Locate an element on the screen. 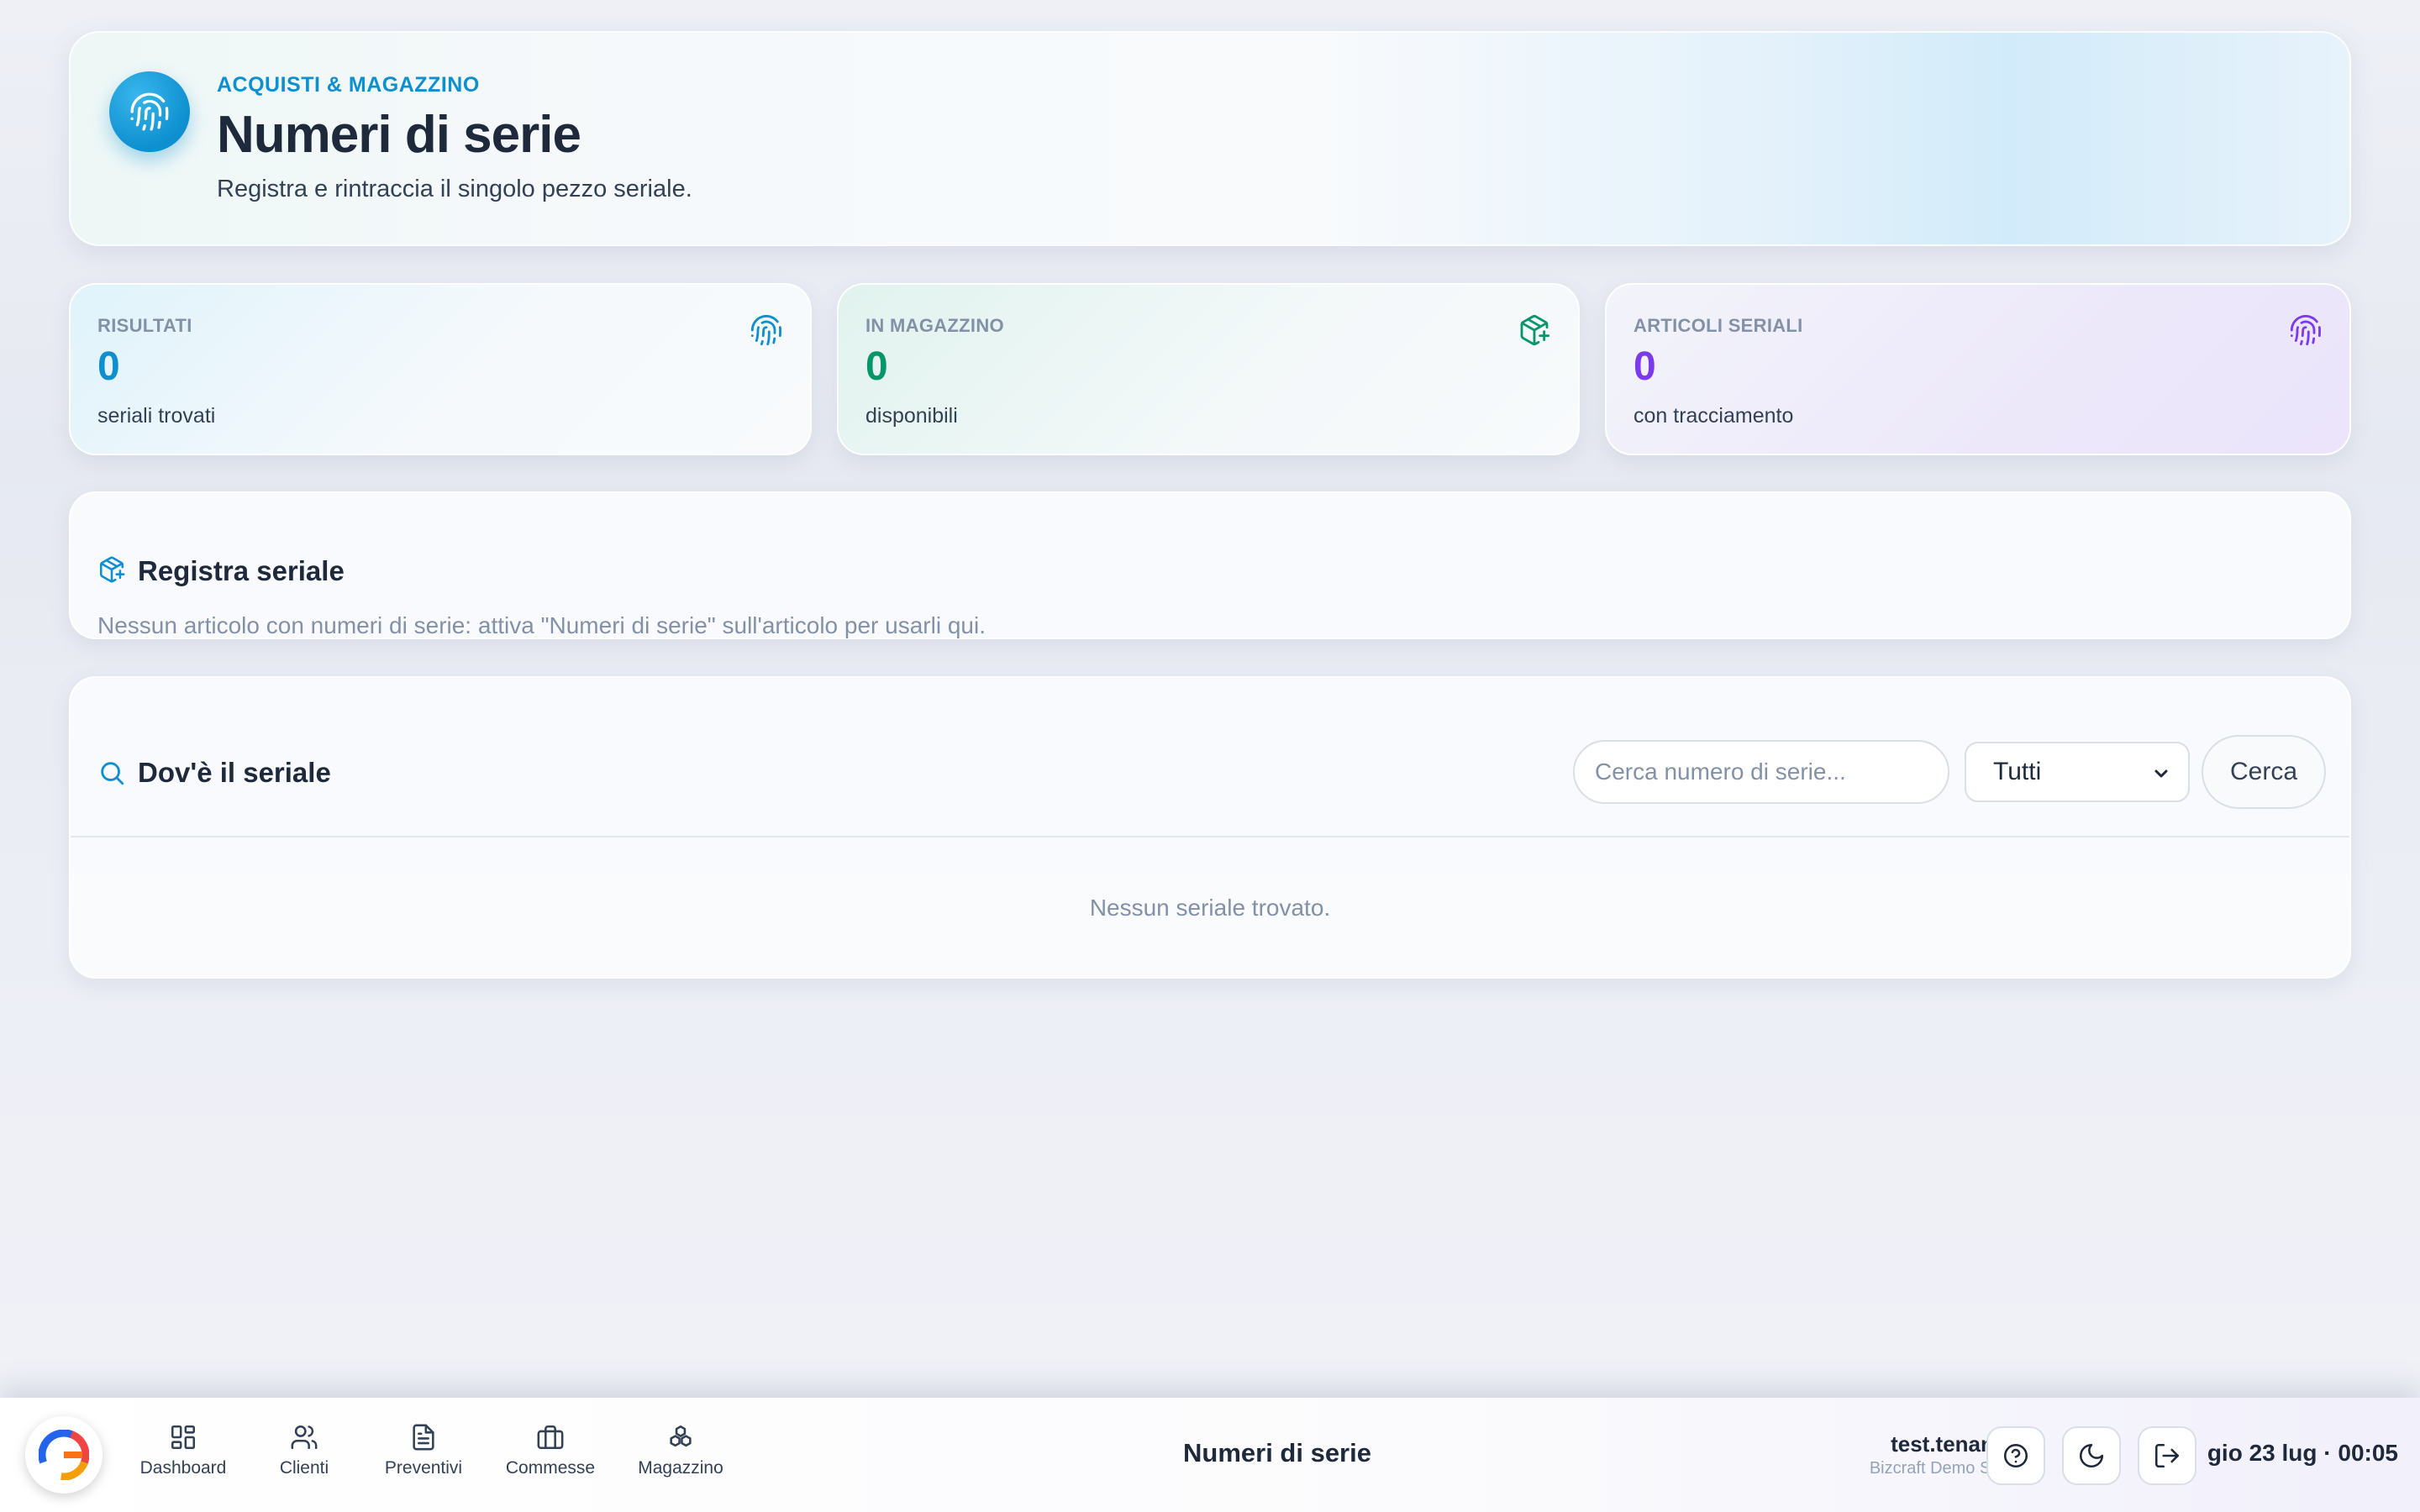 Image resolution: width=2420 pixels, height=1512 pixels. nav-item-clienti: Clienti is located at coordinates (304, 1450).